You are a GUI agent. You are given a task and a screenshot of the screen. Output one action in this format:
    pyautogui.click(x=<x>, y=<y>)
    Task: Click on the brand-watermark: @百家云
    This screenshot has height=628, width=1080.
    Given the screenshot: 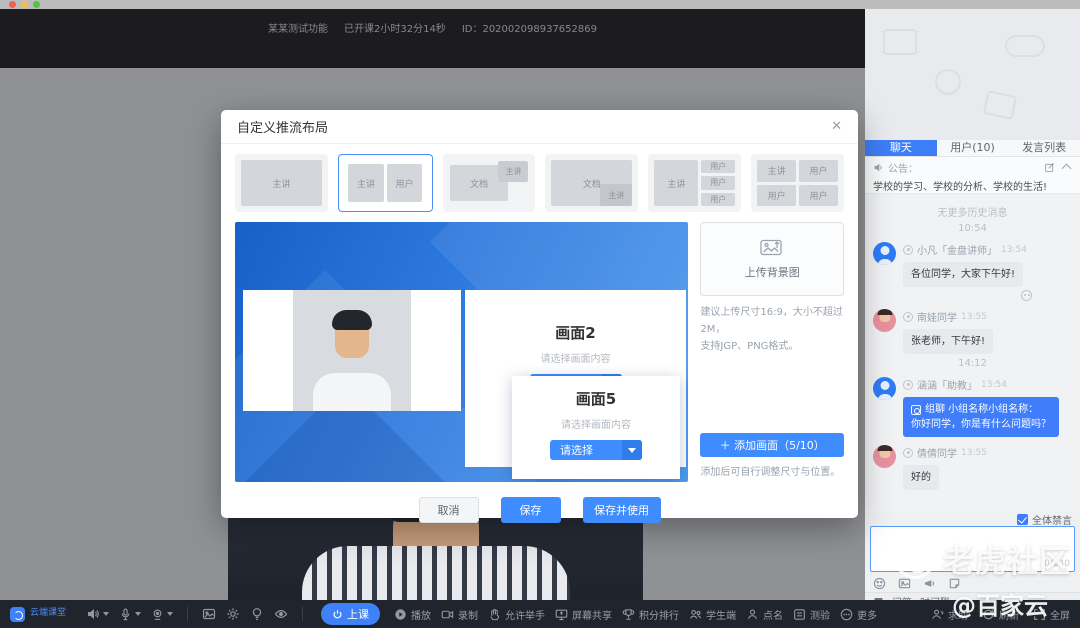 What is the action you would take?
    pyautogui.click(x=1000, y=606)
    